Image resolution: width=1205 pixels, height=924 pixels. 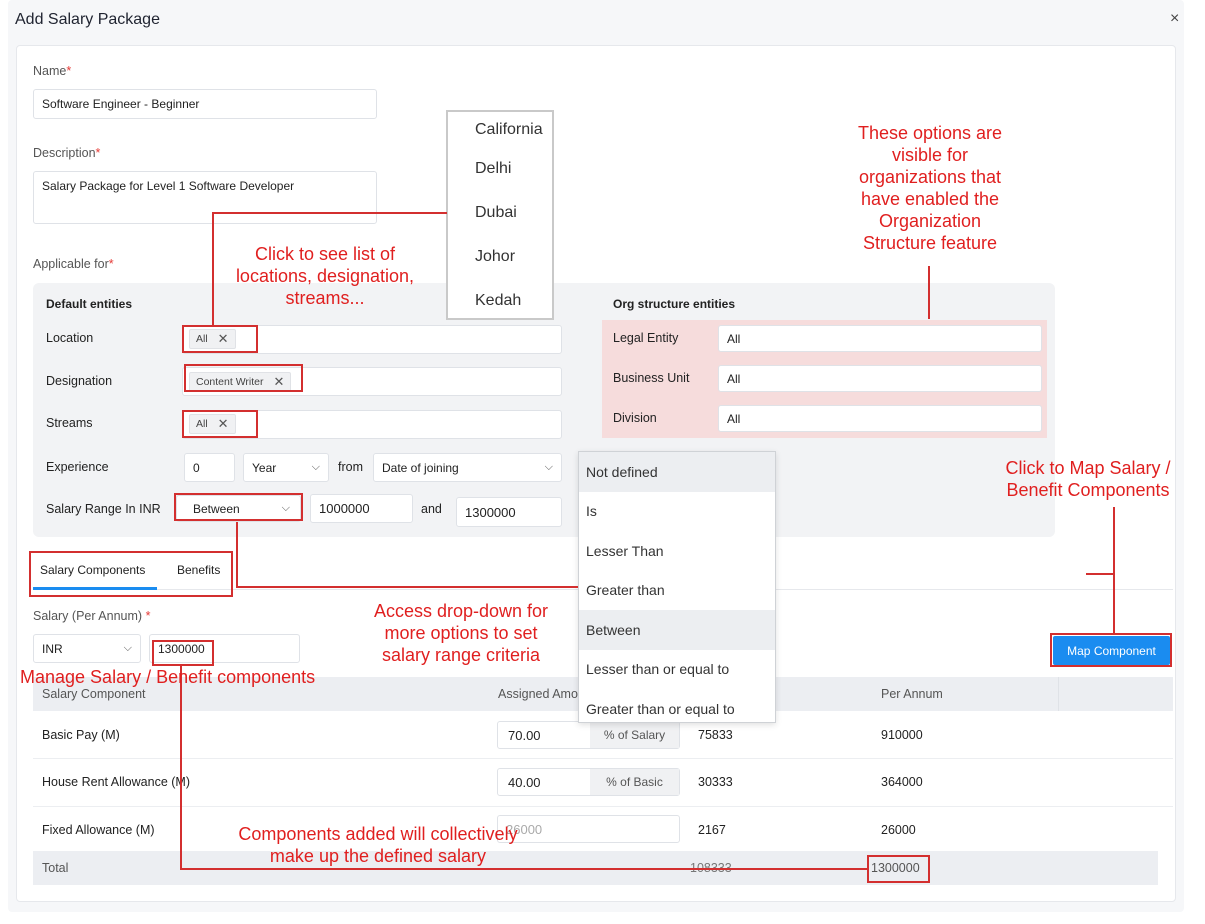 I want to click on and-label: and, so click(x=431, y=509).